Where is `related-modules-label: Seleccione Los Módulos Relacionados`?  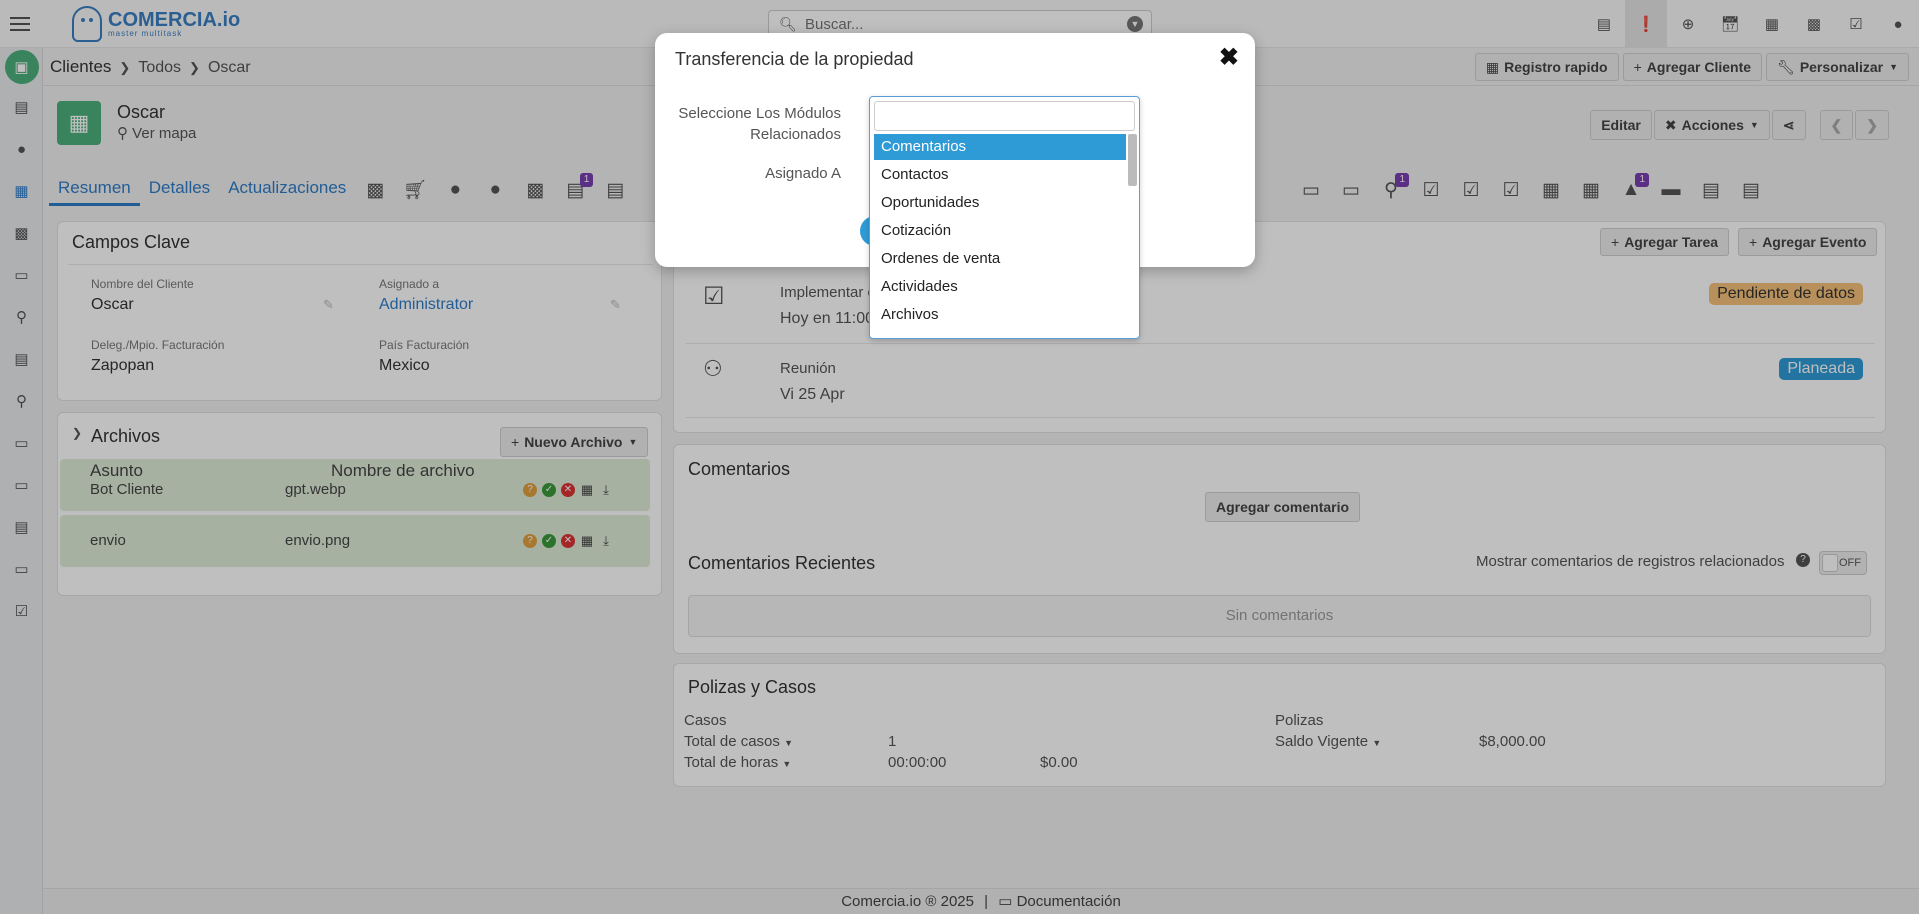
related-modules-label: Seleccione Los Módulos Relacionados is located at coordinates (759, 124).